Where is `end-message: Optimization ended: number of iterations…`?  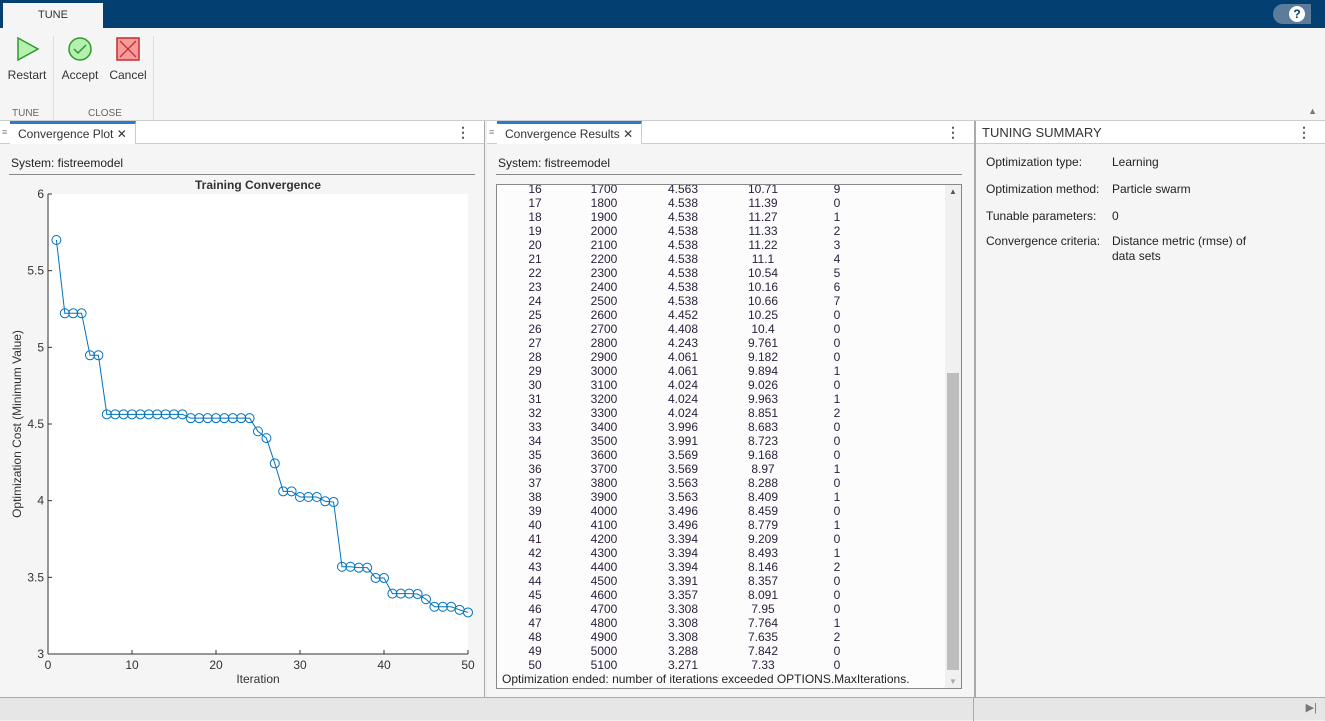
end-message: Optimization ended: number of iterations… is located at coordinates (706, 679).